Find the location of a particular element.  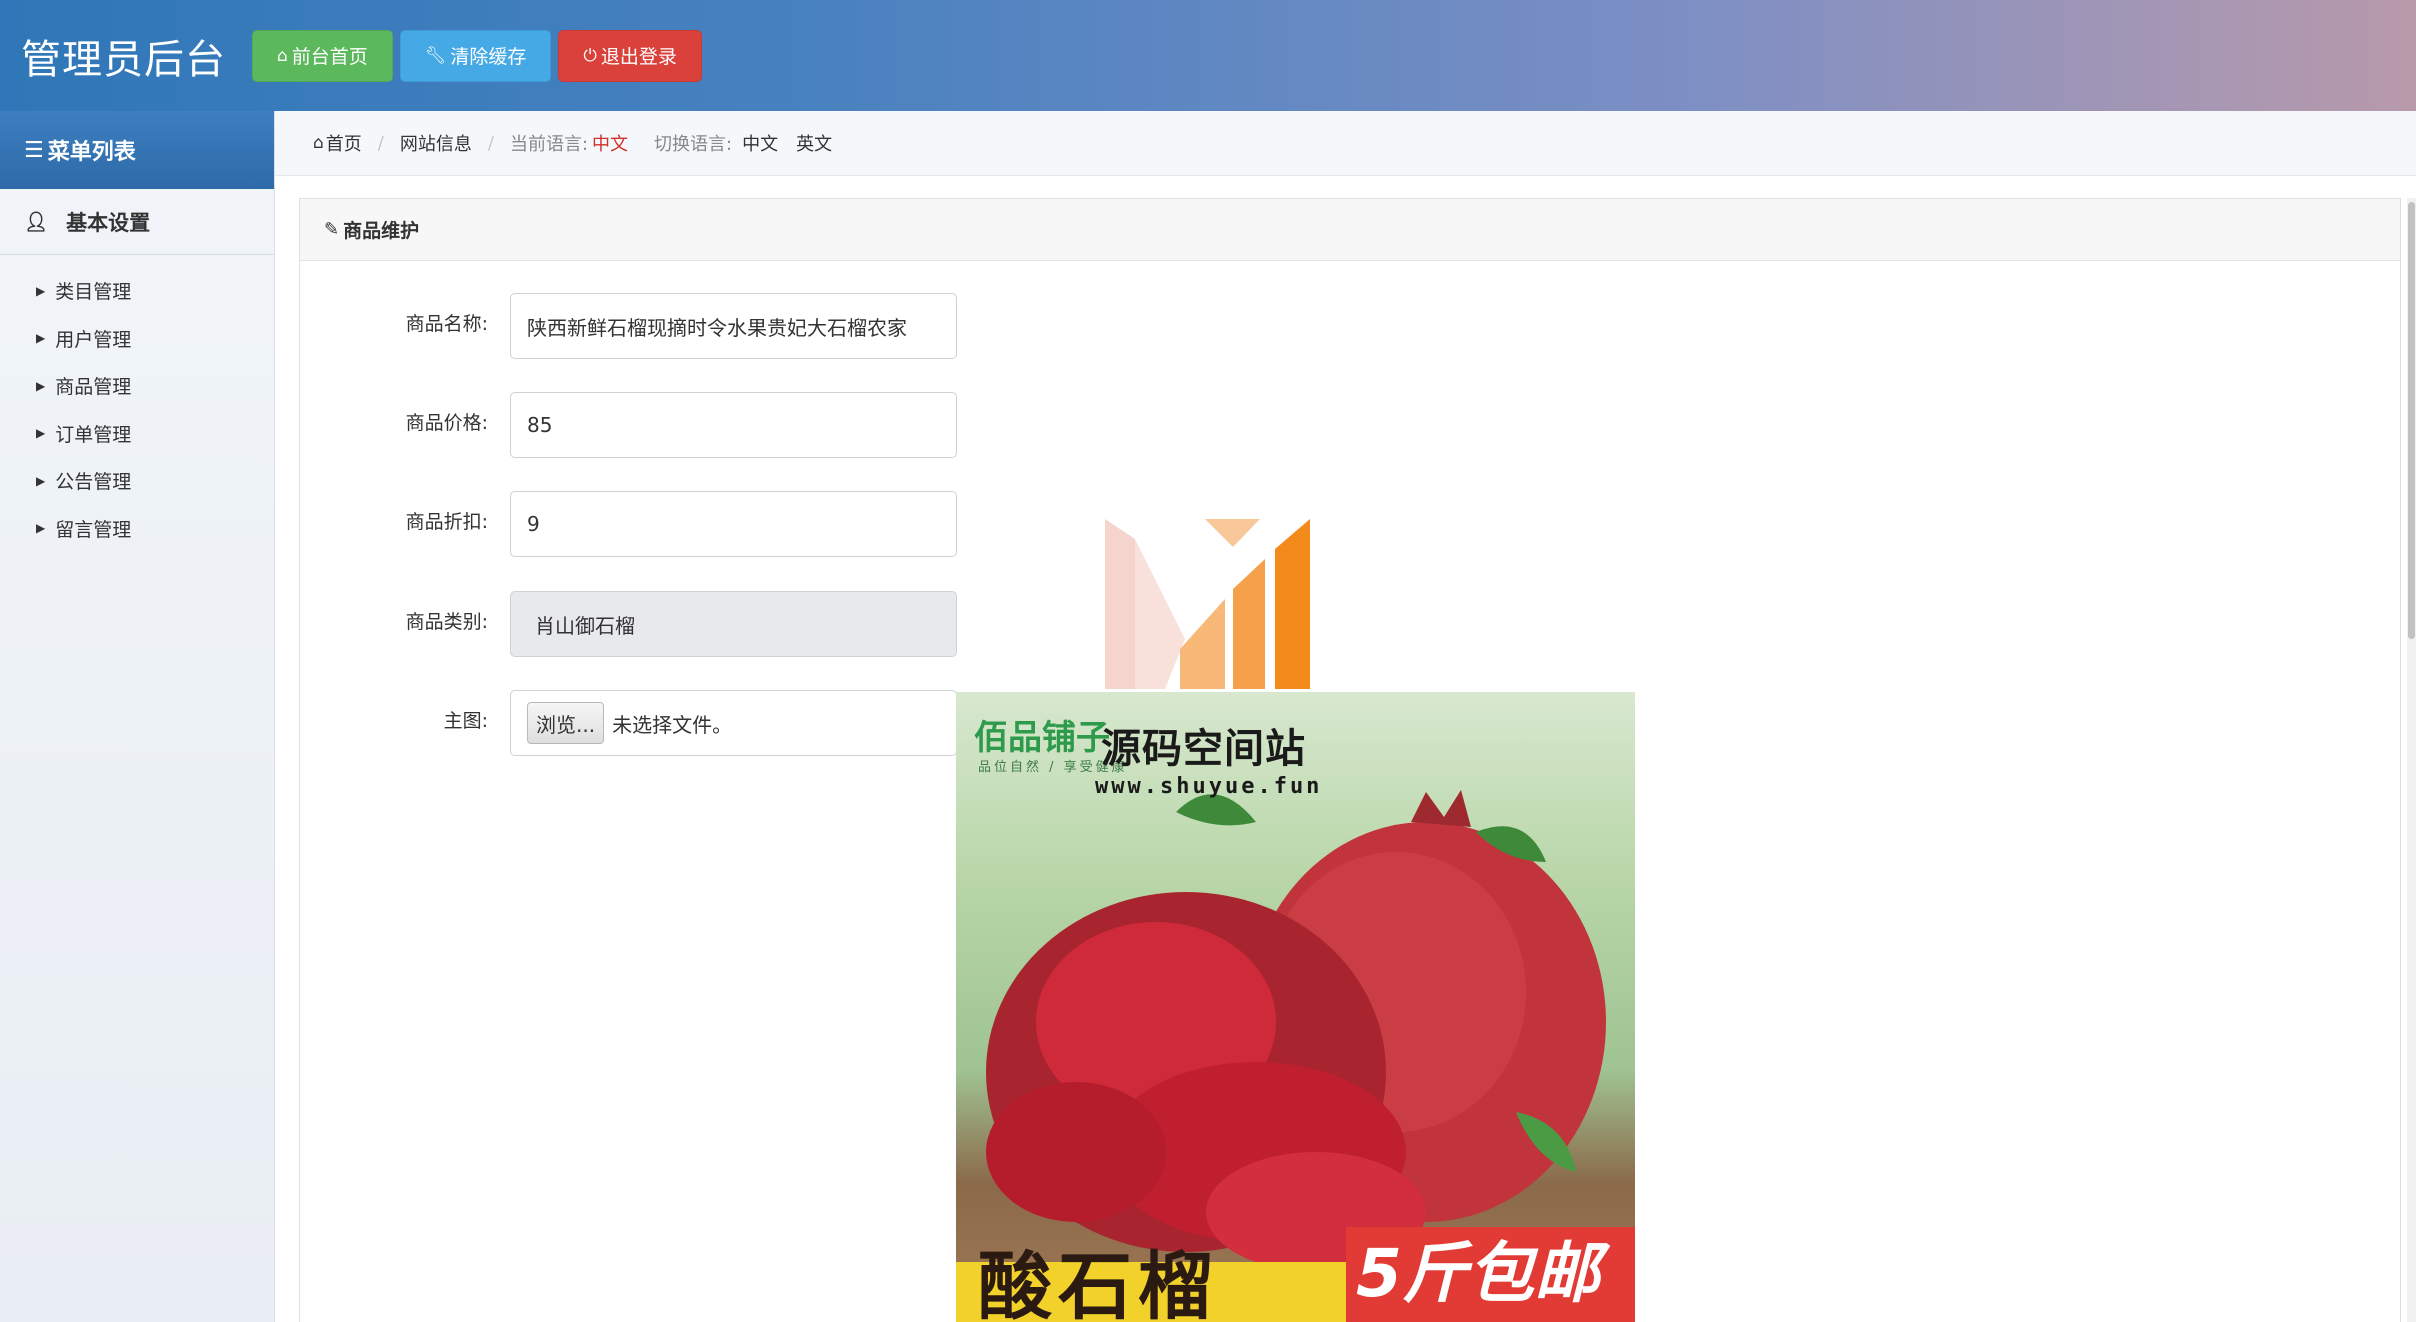

form-row-name: 商品名称: 陕西新鲜石榴现摘时令水果贵妃大石榴农家 is located at coordinates (628, 326).